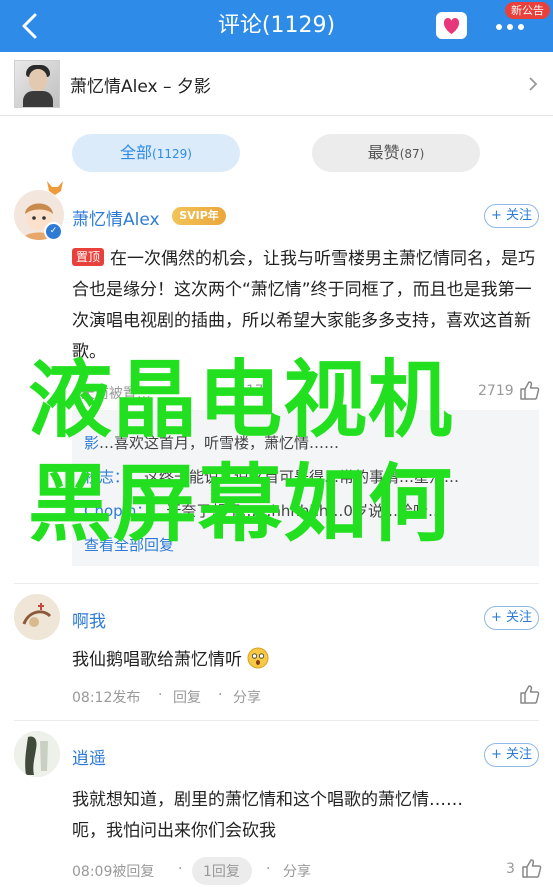  I want to click on song-cover-image, so click(37, 84).